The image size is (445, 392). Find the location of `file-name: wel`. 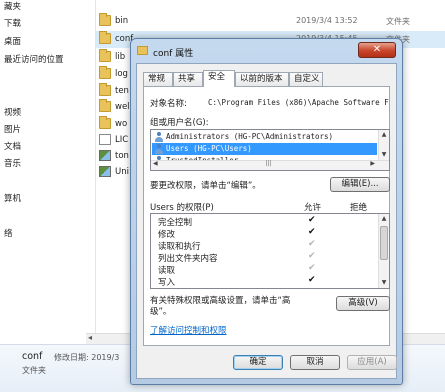

file-name: wel is located at coordinates (122, 107).